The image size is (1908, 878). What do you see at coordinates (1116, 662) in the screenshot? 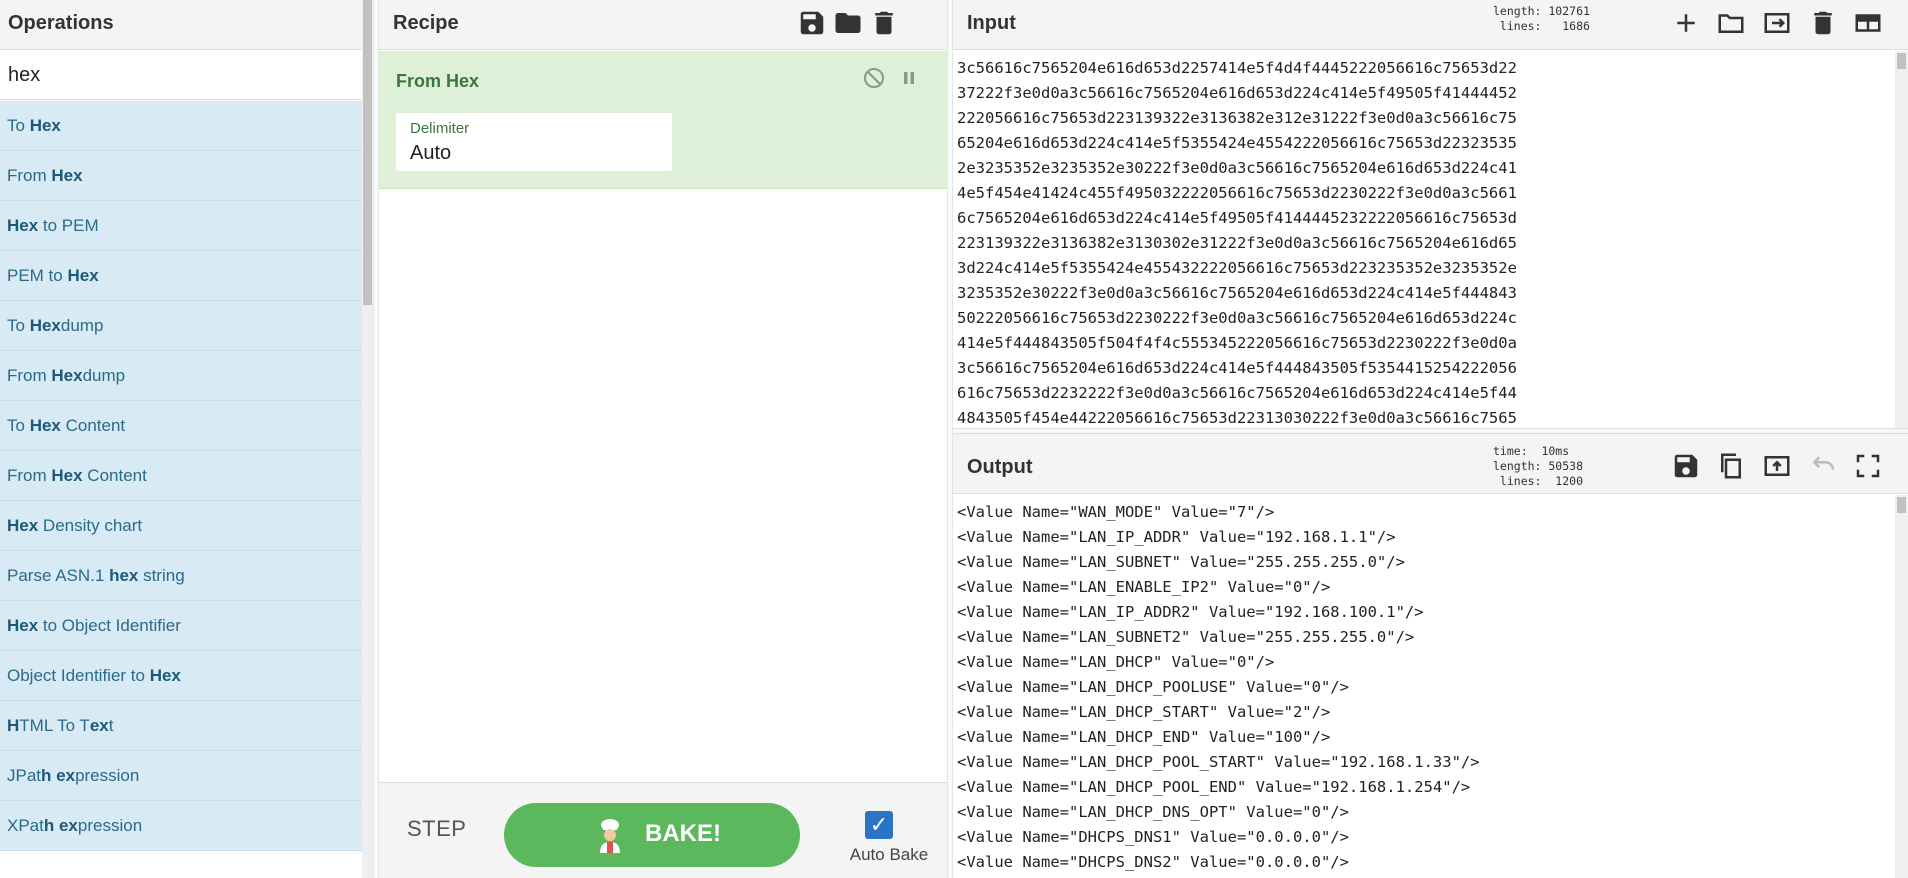
I see `output-line: <Value Name="LAN_DHCP" Value="0"/>` at bounding box center [1116, 662].